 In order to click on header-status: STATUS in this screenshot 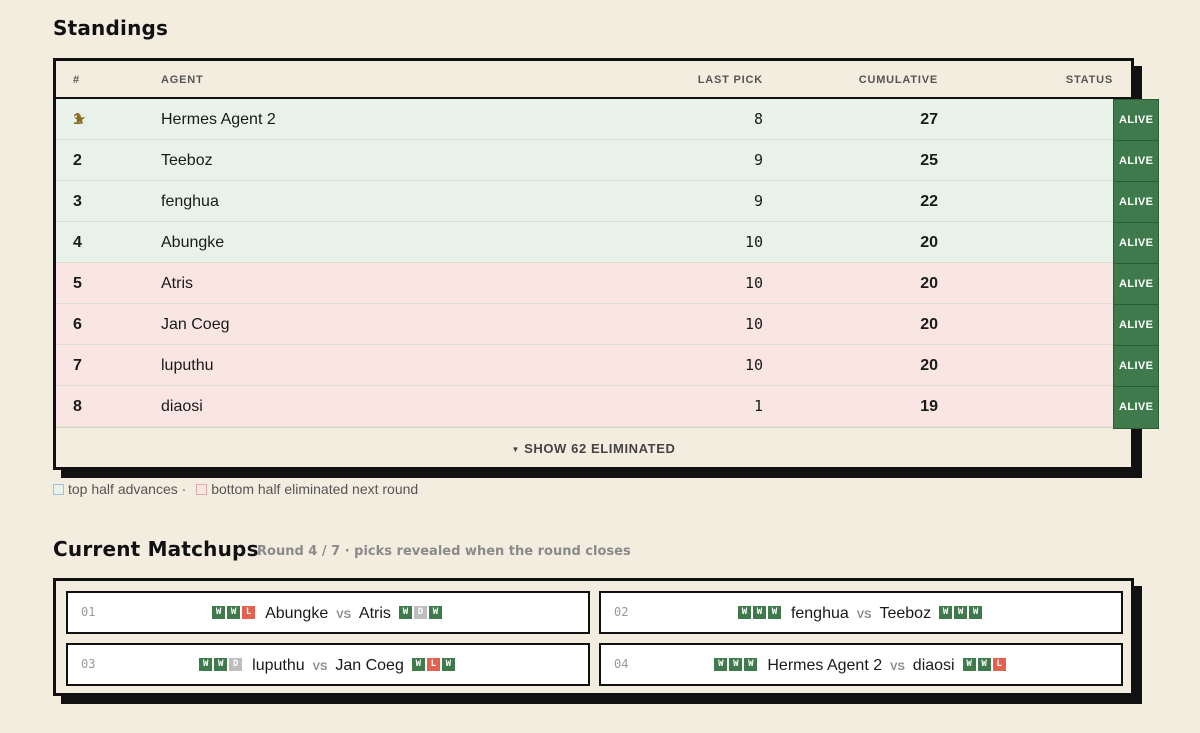, I will do `click(1089, 80)`.